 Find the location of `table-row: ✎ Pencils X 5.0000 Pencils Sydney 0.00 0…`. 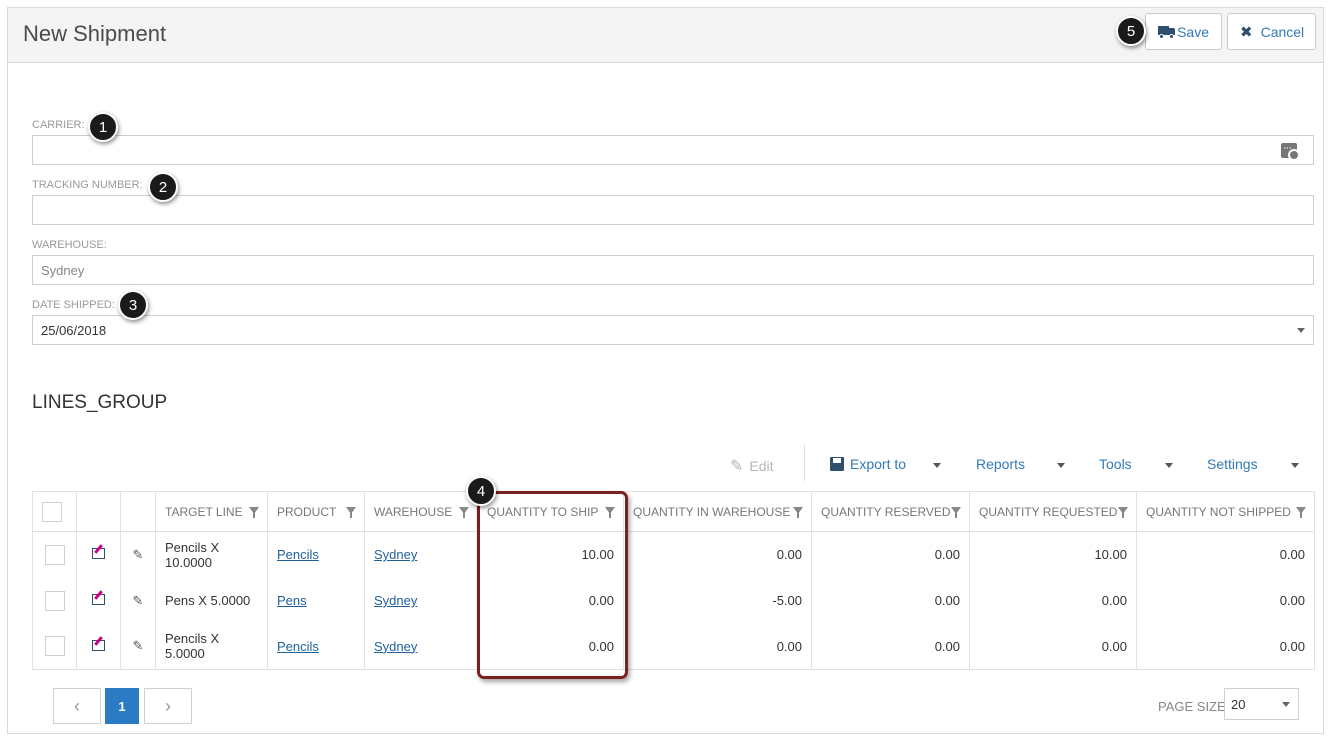

table-row: ✎ Pencils X 5.0000 Pencils Sydney 0.00 0… is located at coordinates (673, 646).